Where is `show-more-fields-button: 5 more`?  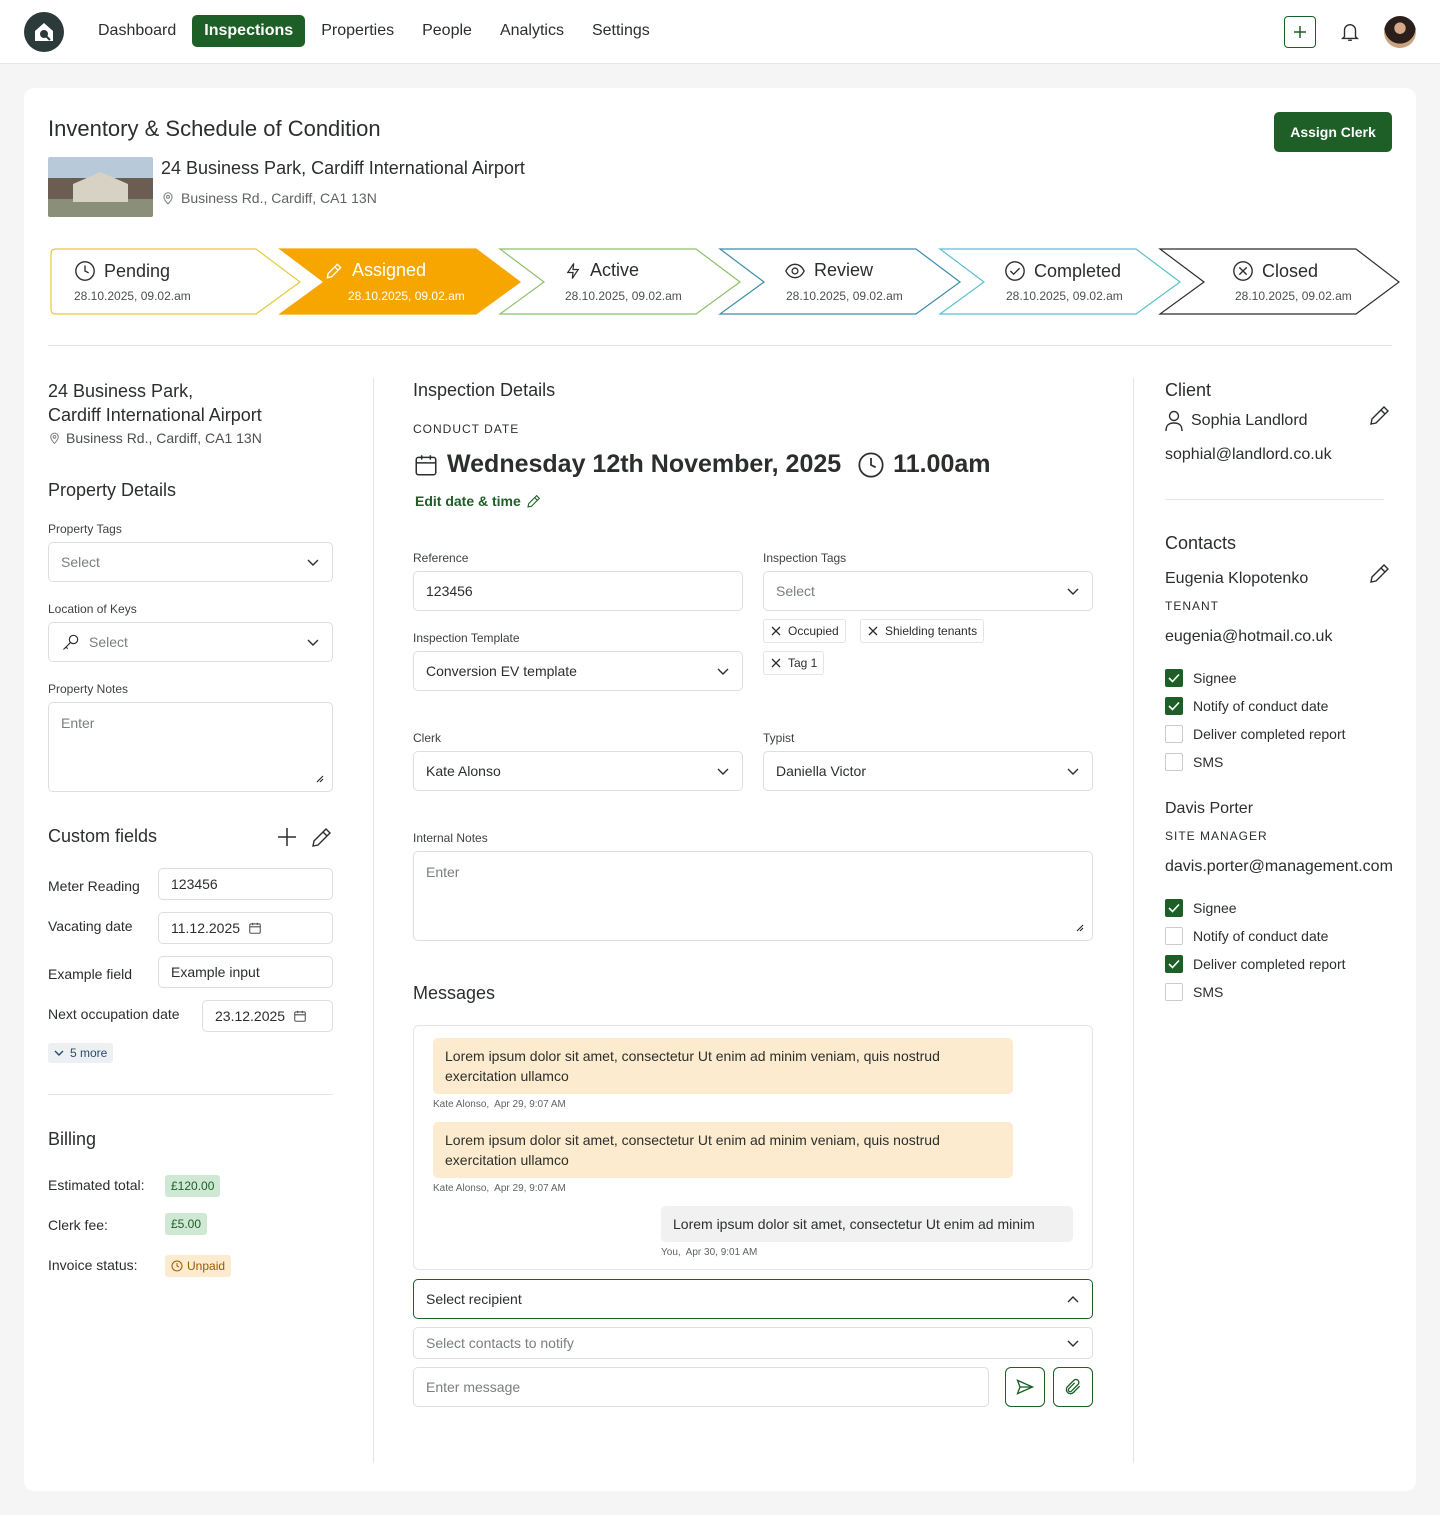 show-more-fields-button: 5 more is located at coordinates (81, 1053).